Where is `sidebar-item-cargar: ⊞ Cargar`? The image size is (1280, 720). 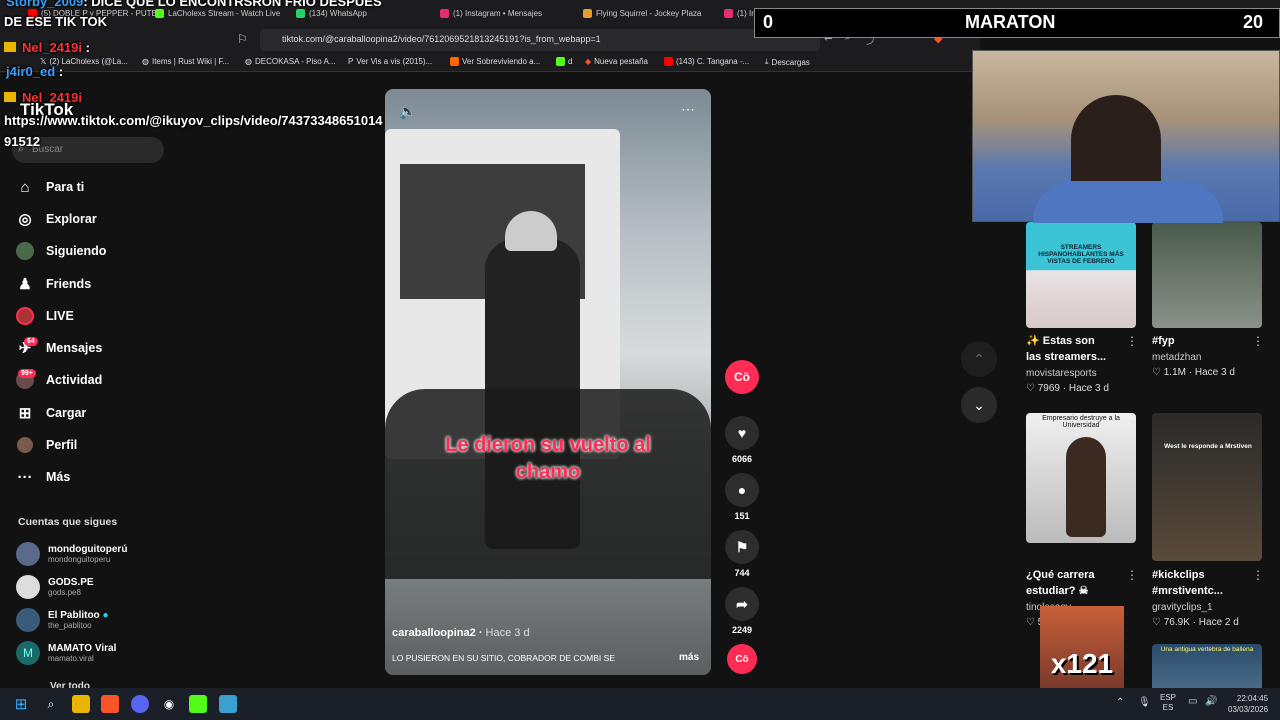 sidebar-item-cargar: ⊞ Cargar is located at coordinates (51, 413).